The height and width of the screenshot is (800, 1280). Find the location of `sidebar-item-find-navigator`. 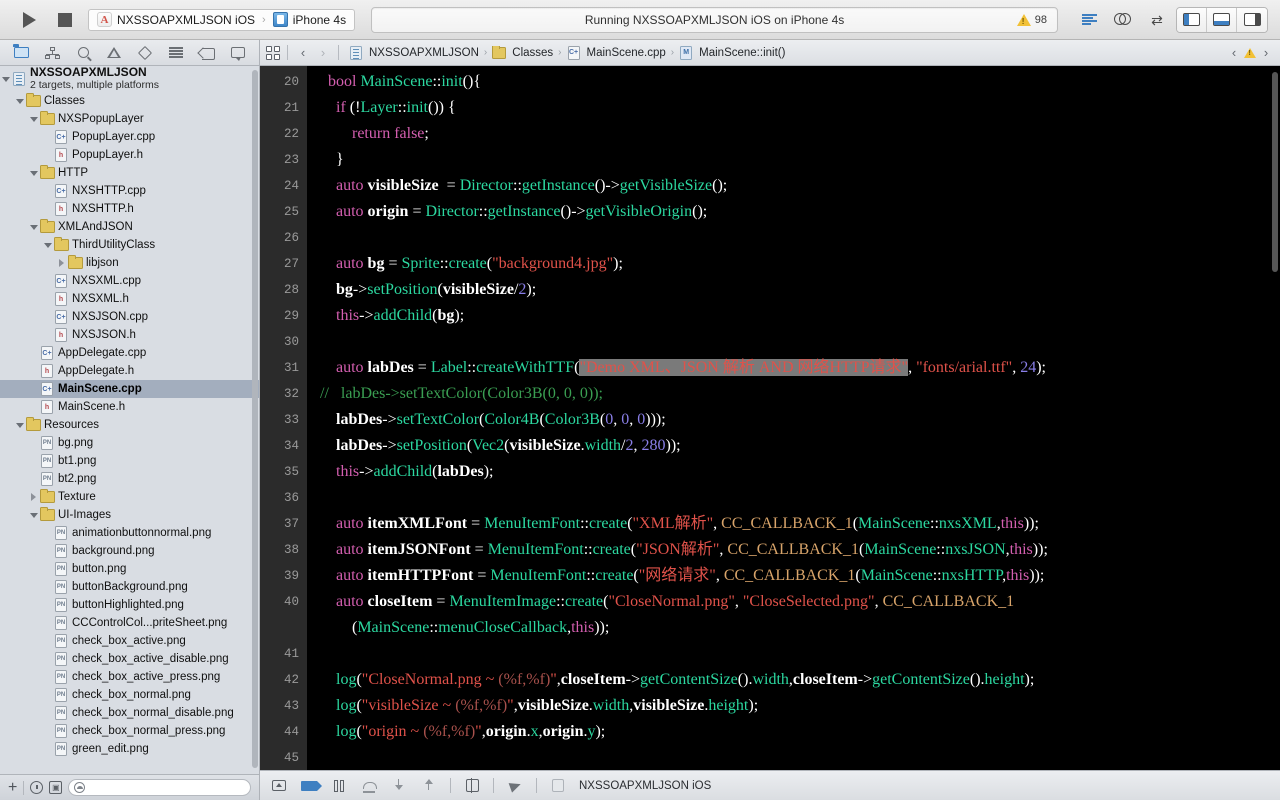

sidebar-item-find-navigator is located at coordinates (83, 53).